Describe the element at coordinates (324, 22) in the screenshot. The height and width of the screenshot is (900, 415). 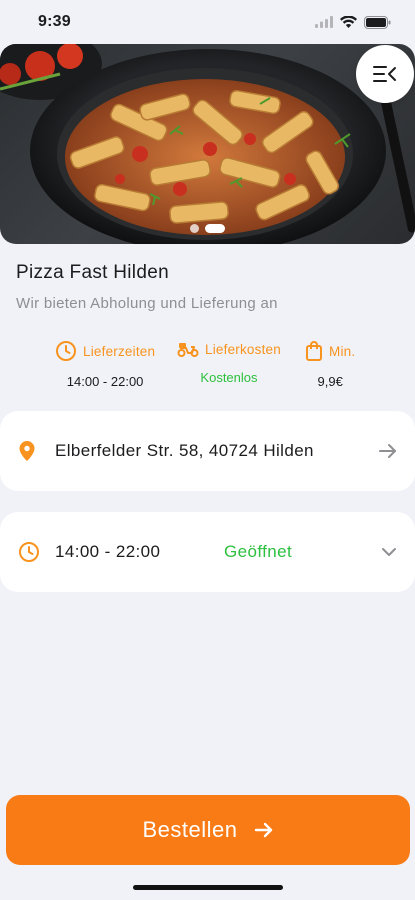
I see `cellular-signal-icon` at that location.